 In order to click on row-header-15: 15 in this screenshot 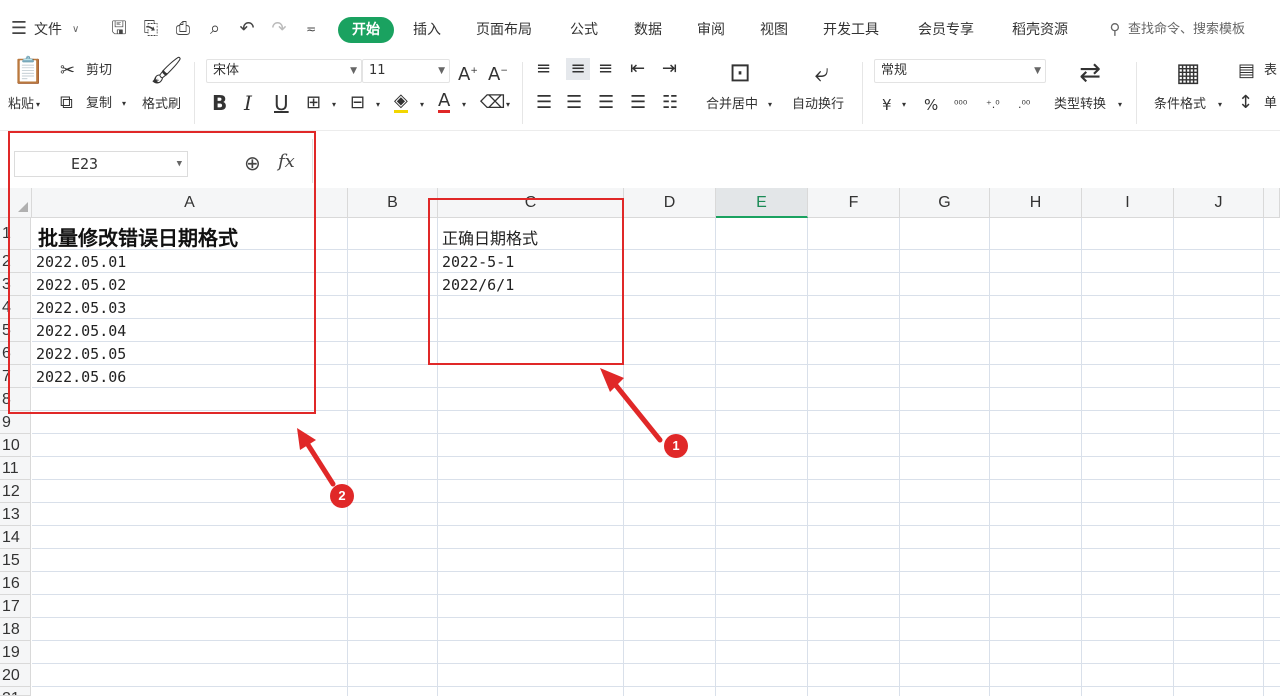, I will do `click(15, 560)`.